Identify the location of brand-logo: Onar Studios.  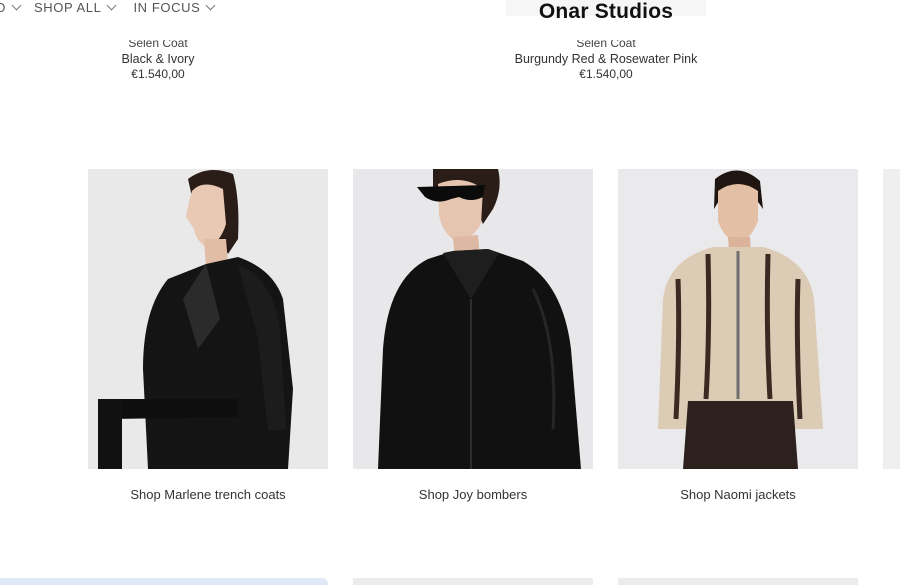
(606, 12).